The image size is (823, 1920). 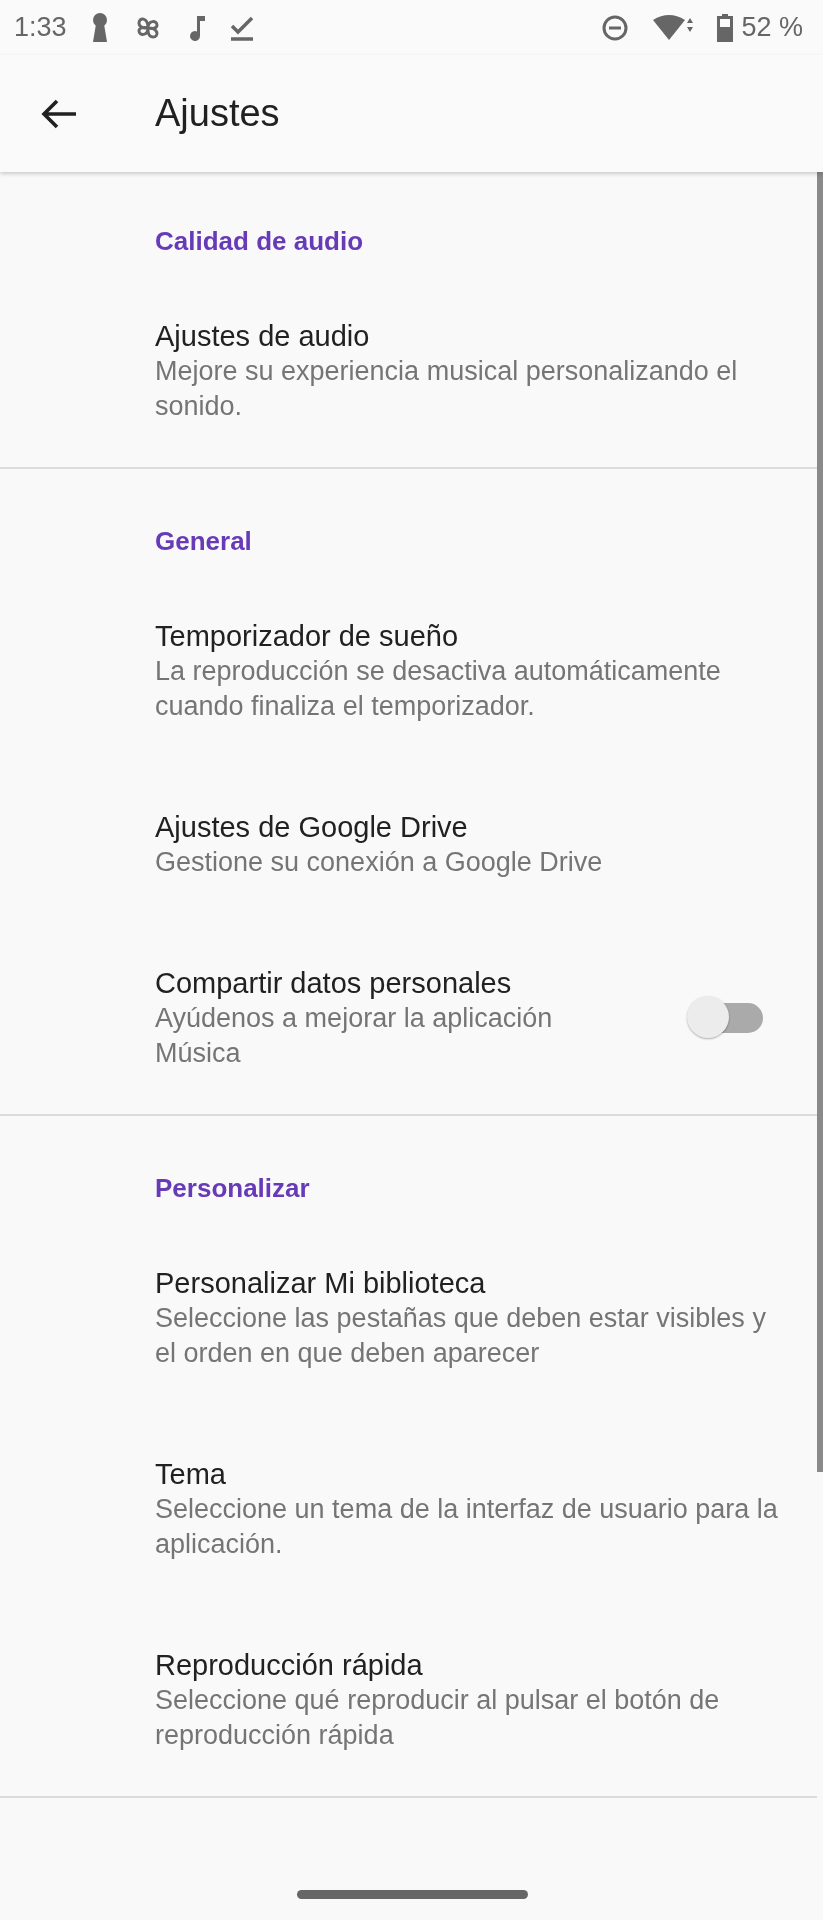 What do you see at coordinates (40, 27) in the screenshot?
I see `status-time: 1:33` at bounding box center [40, 27].